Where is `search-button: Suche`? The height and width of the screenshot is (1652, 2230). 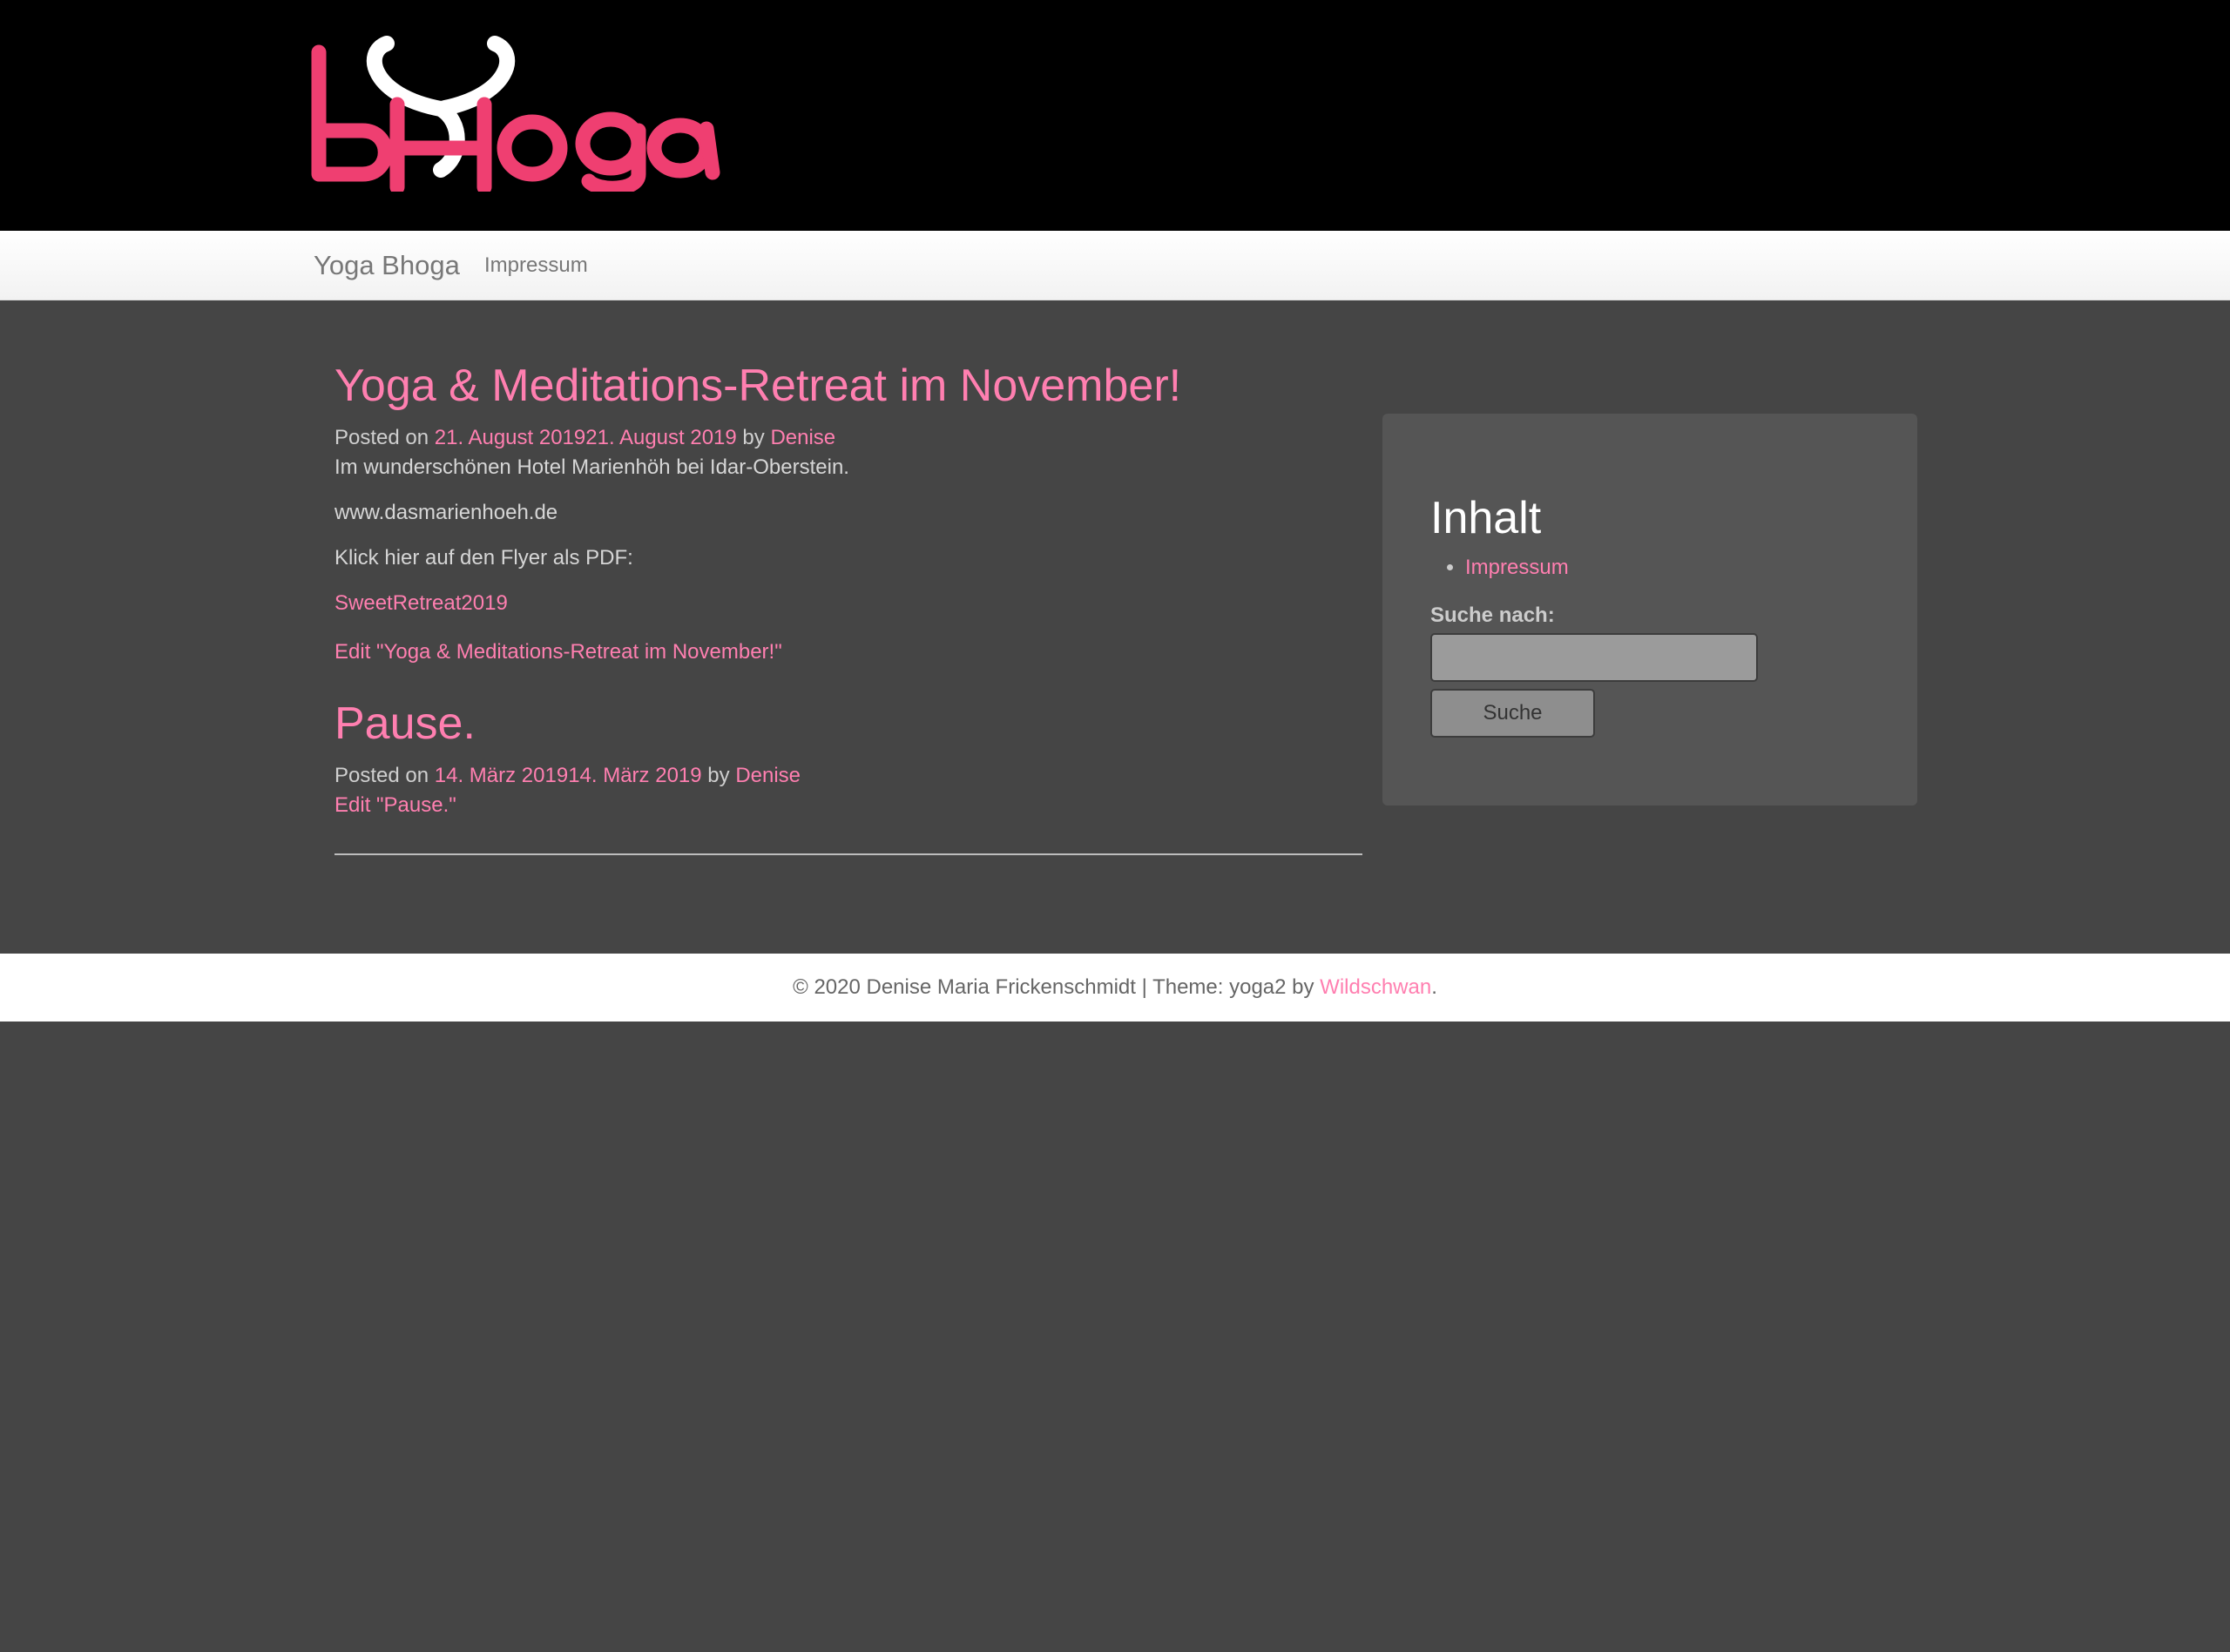
search-button: Suche is located at coordinates (1512, 713).